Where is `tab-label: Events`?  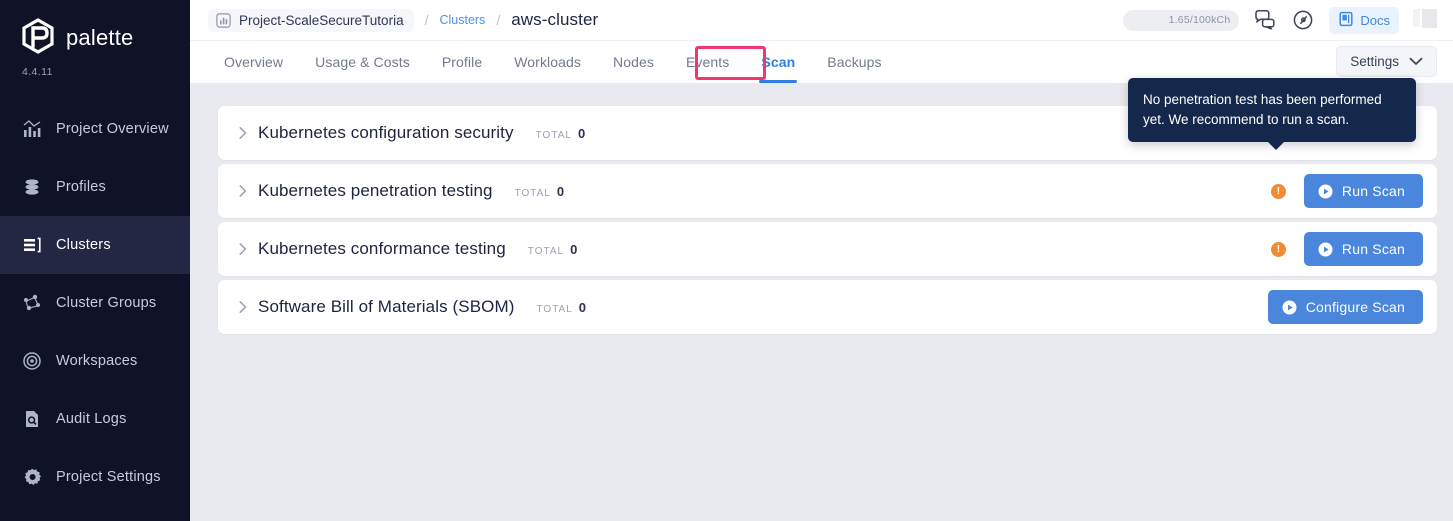 tab-label: Events is located at coordinates (707, 61).